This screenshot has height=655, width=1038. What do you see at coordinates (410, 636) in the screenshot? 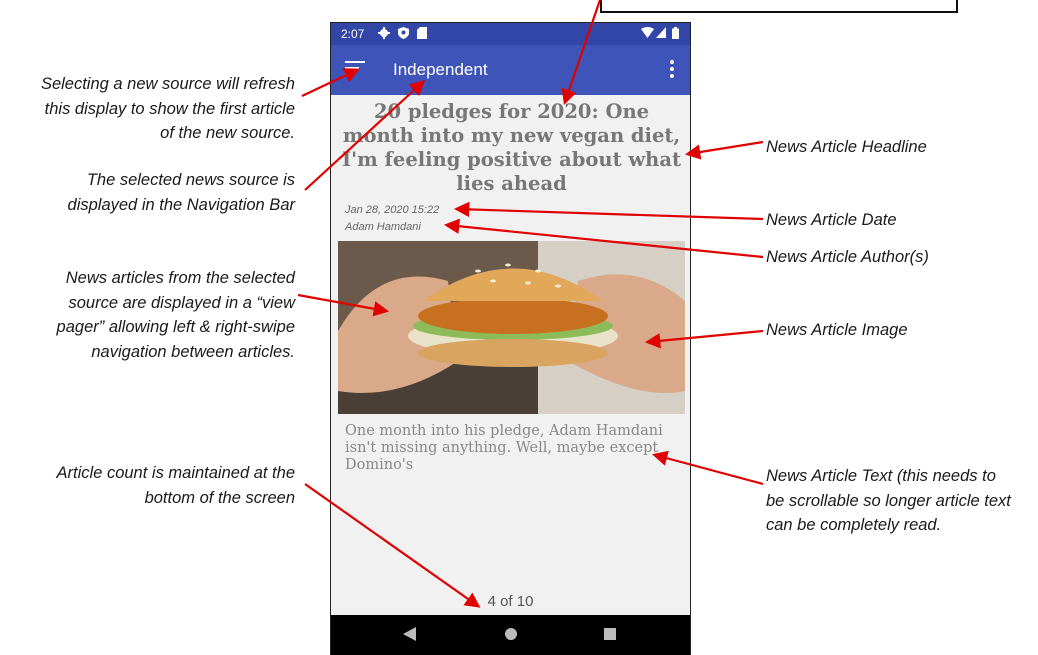
I see `back-triangle-icon` at bounding box center [410, 636].